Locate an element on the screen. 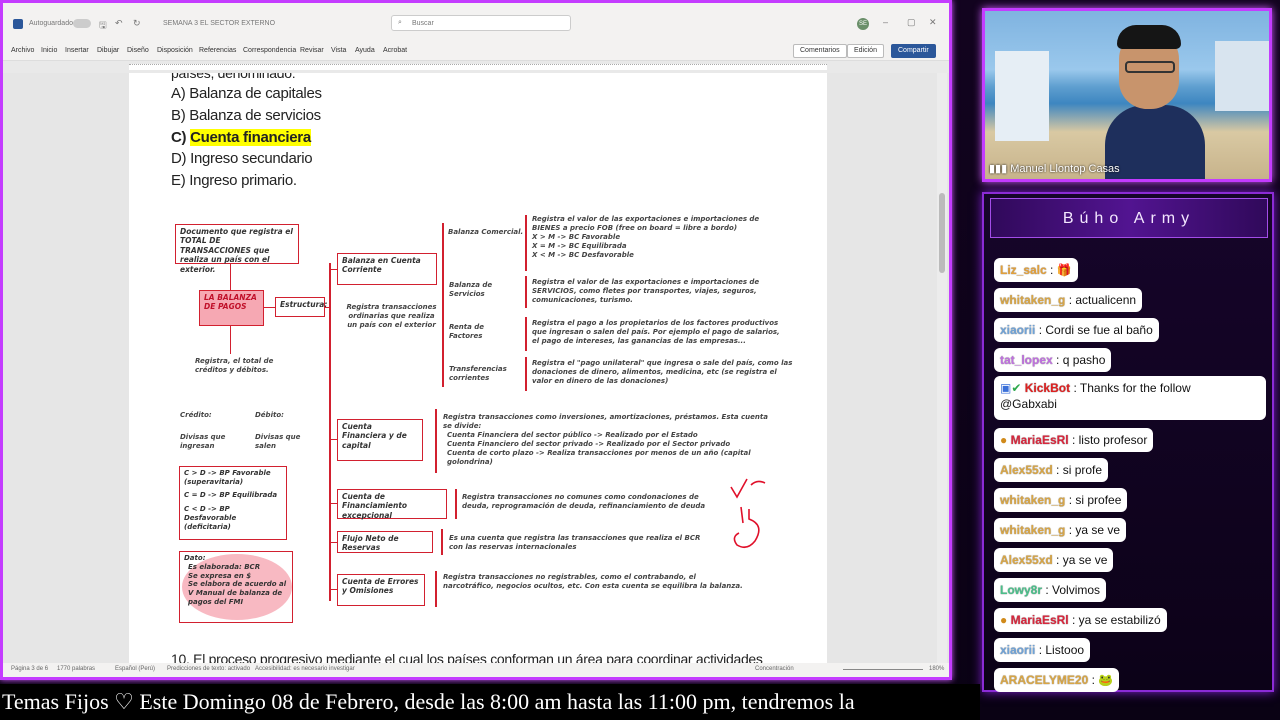  autosave-toggle is located at coordinates (82, 23).